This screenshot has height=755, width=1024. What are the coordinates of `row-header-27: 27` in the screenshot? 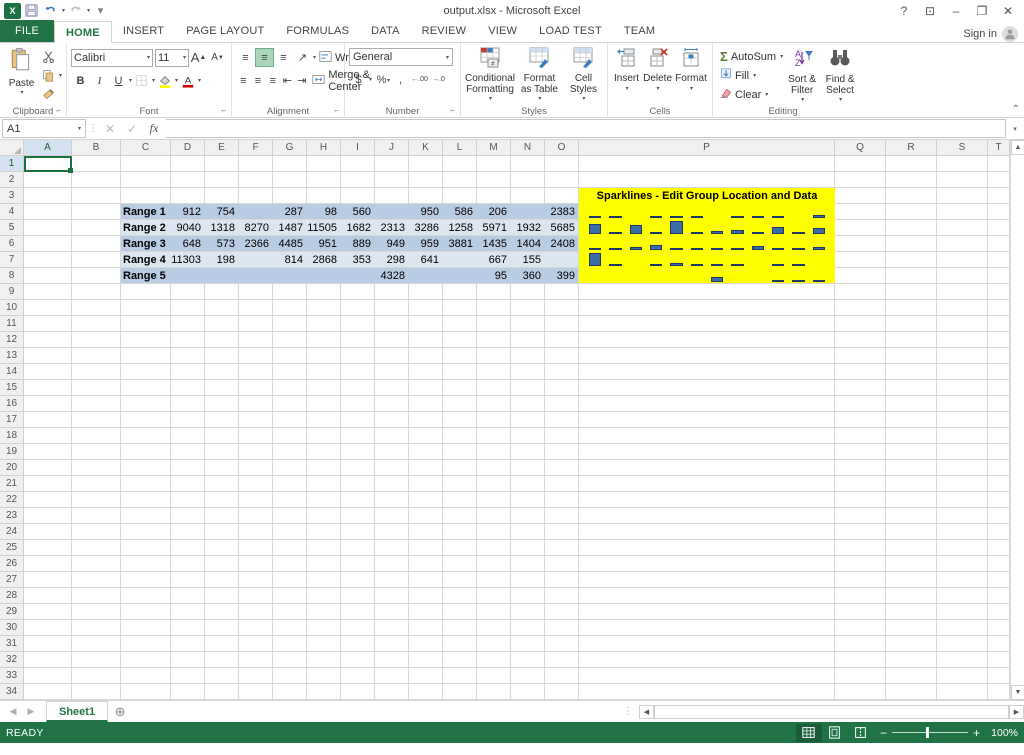 It's located at (12, 580).